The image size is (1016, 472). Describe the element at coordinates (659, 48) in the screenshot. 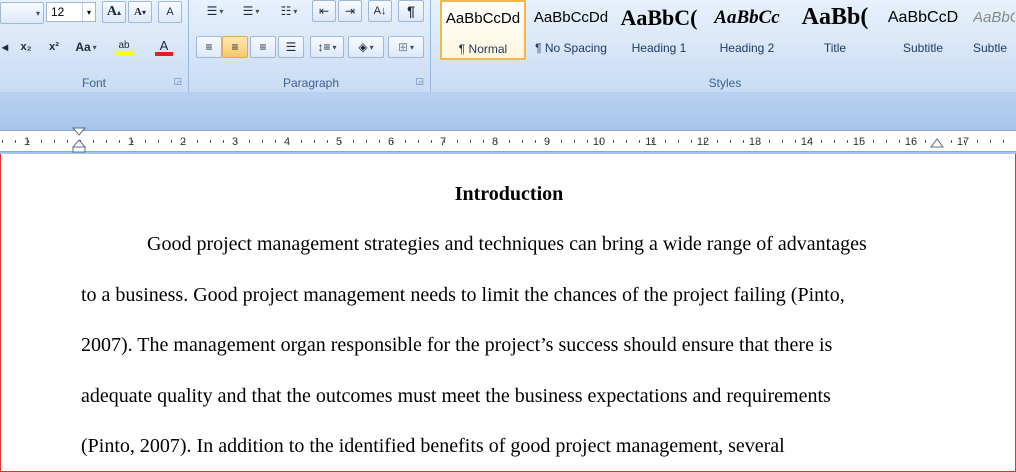

I see `style-name: Heading 1` at that location.